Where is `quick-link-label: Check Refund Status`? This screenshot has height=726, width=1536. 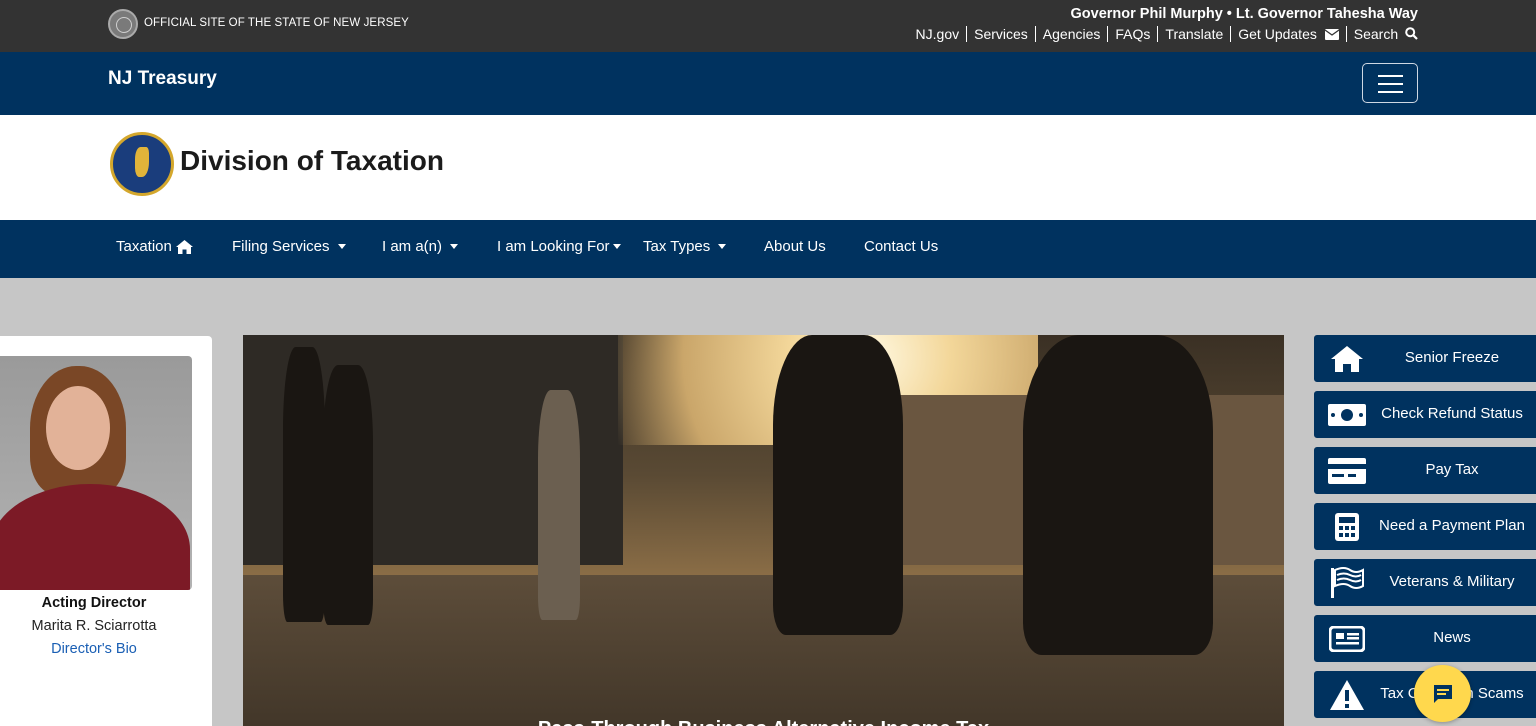 quick-link-label: Check Refund Status is located at coordinates (1452, 413).